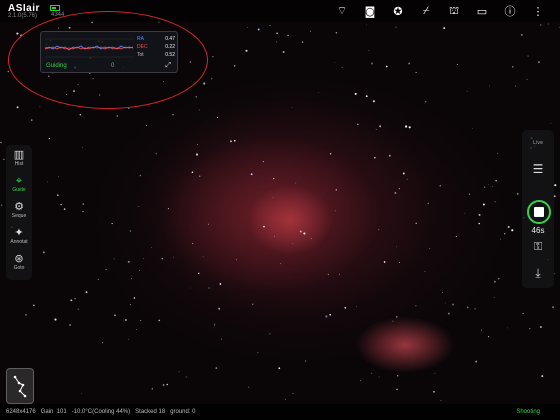  What do you see at coordinates (528, 412) in the screenshot?
I see `shooting-status: Shooting` at bounding box center [528, 412].